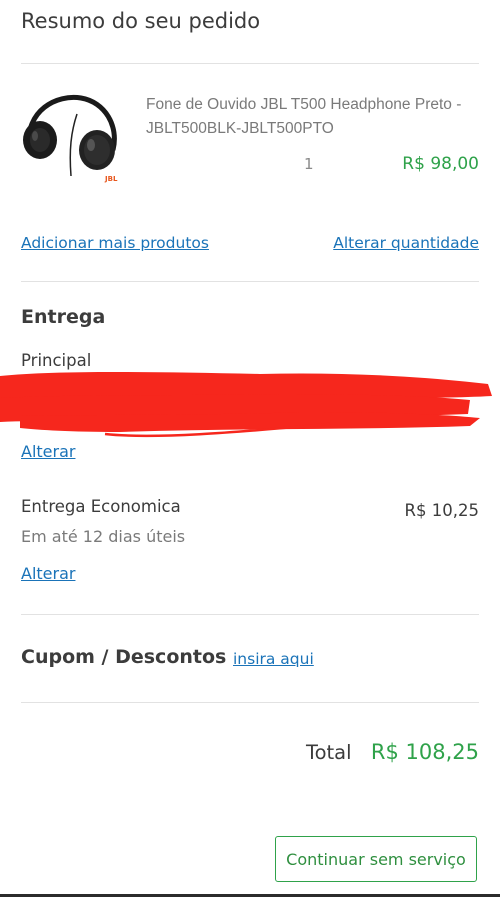 The height and width of the screenshot is (897, 500). I want to click on brand-logo: JBL, so click(111, 179).